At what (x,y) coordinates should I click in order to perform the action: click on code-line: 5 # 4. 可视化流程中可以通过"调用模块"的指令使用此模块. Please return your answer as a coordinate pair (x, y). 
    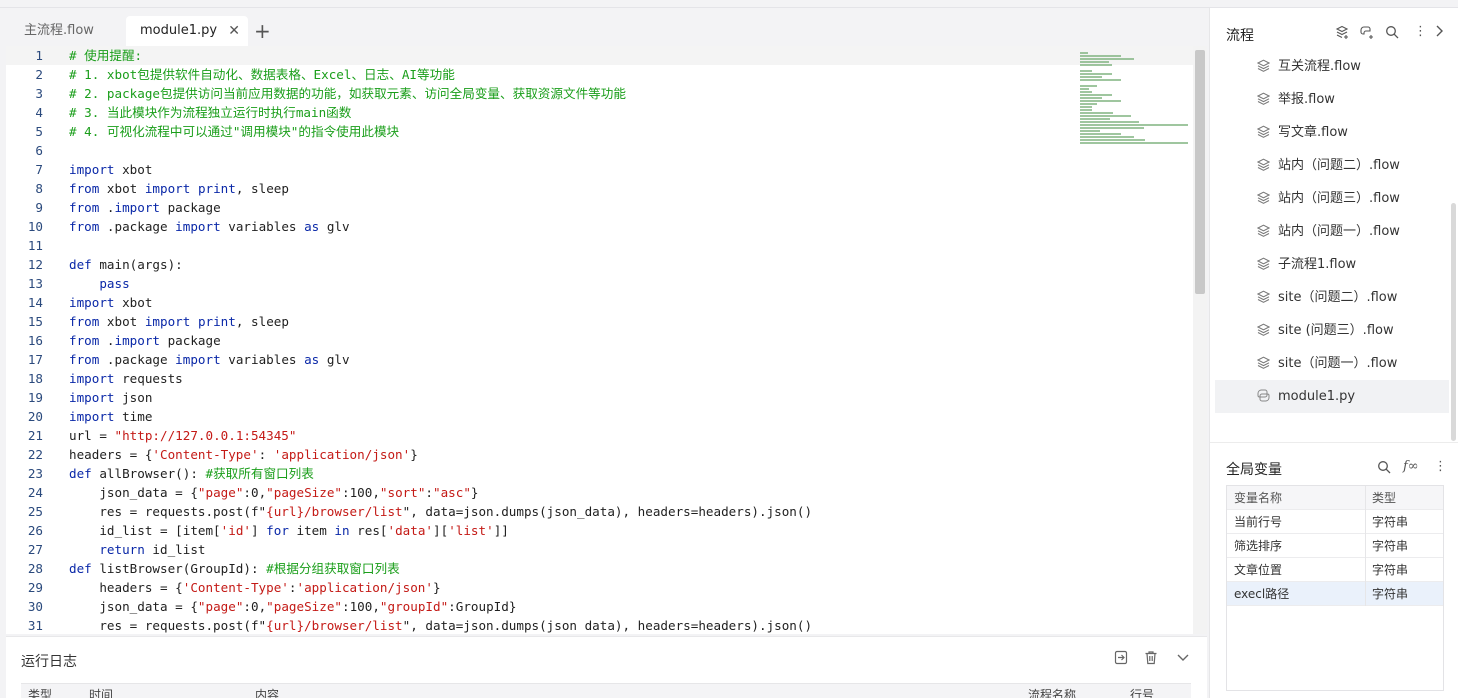
    Looking at the image, I should click on (599, 131).